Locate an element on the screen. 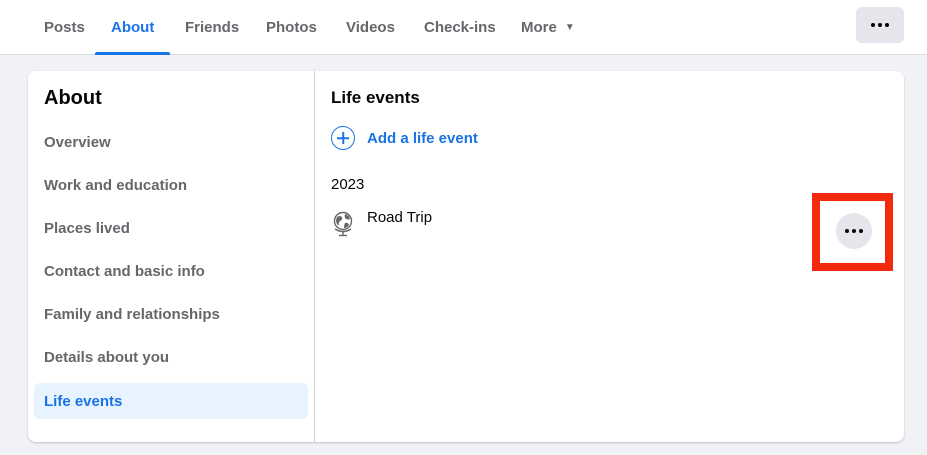 Image resolution: width=927 pixels, height=455 pixels. add-life-event-label: Add a life event is located at coordinates (422, 138).